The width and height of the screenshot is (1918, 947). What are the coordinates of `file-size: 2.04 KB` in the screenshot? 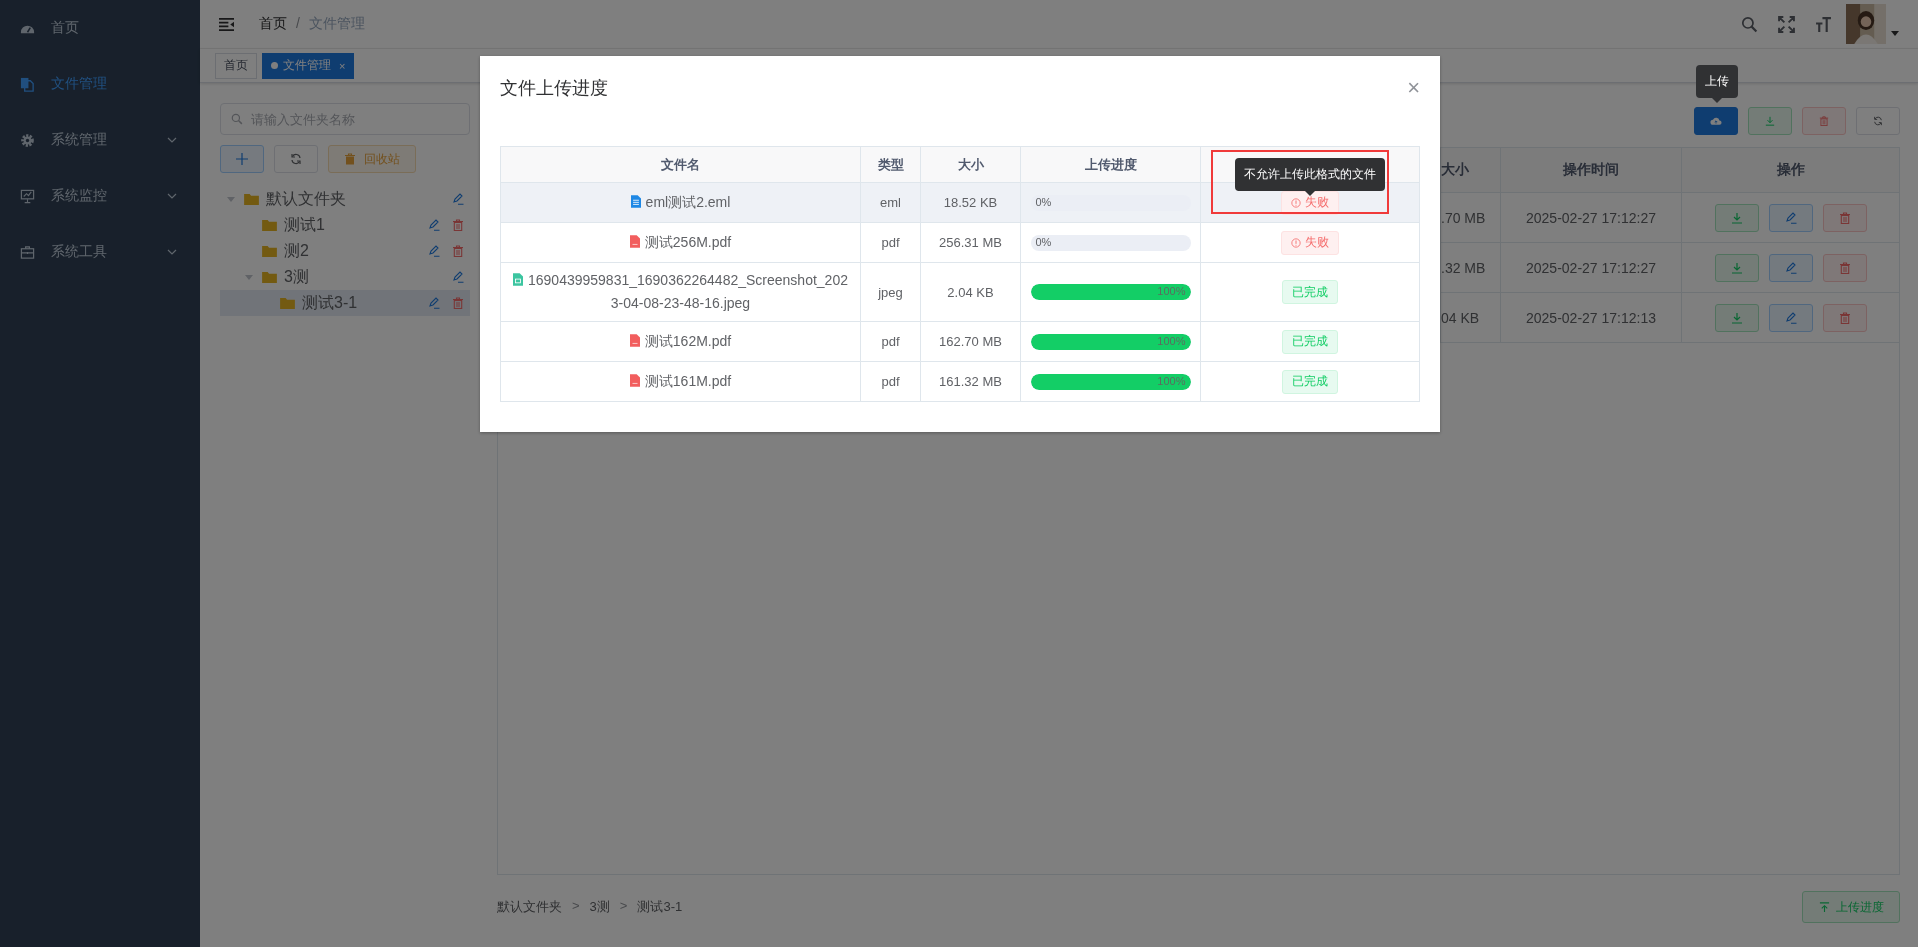 It's located at (970, 292).